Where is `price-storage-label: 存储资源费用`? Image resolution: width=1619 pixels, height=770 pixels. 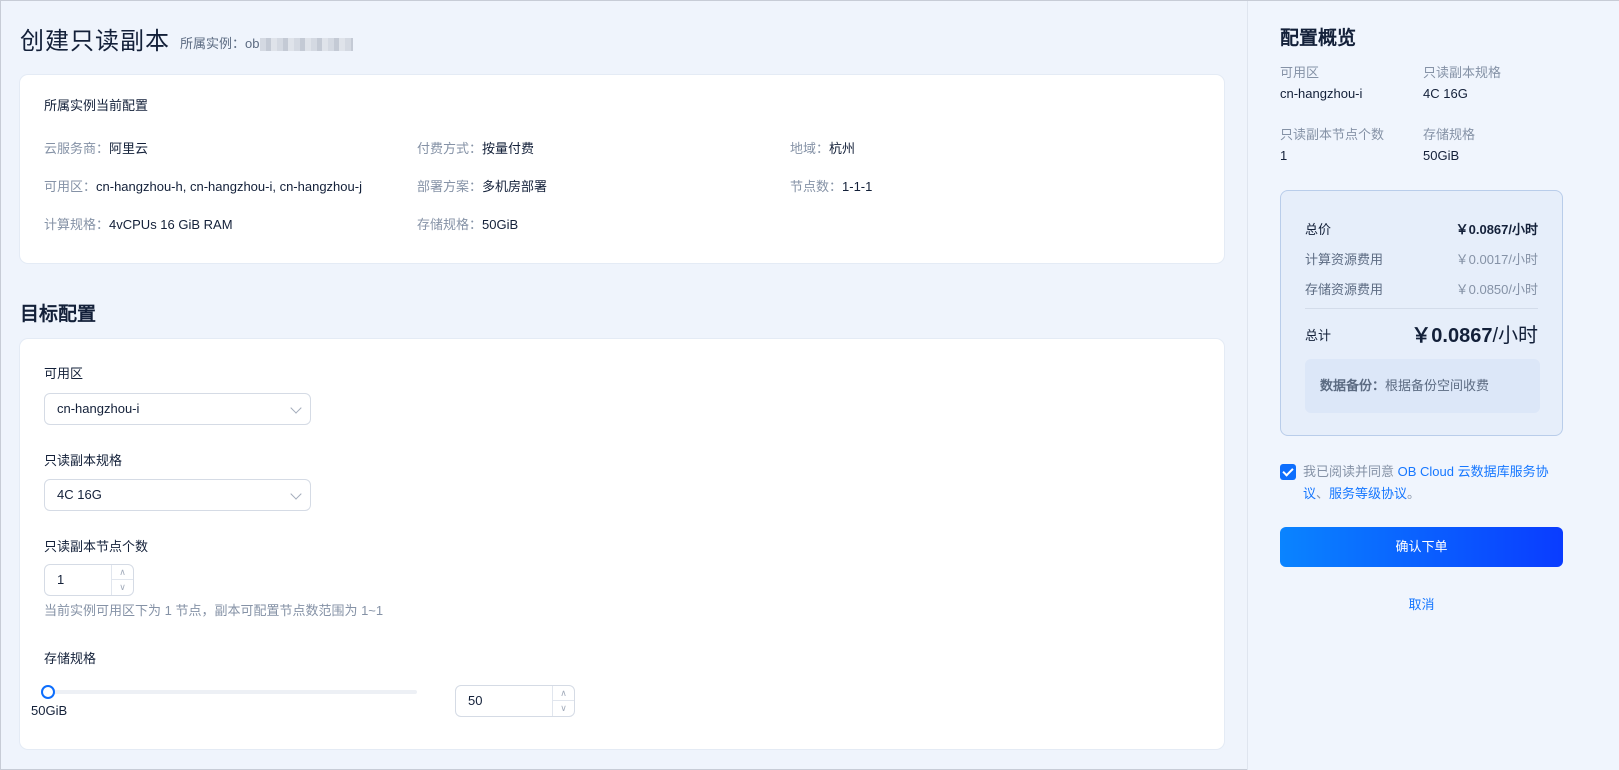
price-storage-label: 存储资源费用 is located at coordinates (1344, 289).